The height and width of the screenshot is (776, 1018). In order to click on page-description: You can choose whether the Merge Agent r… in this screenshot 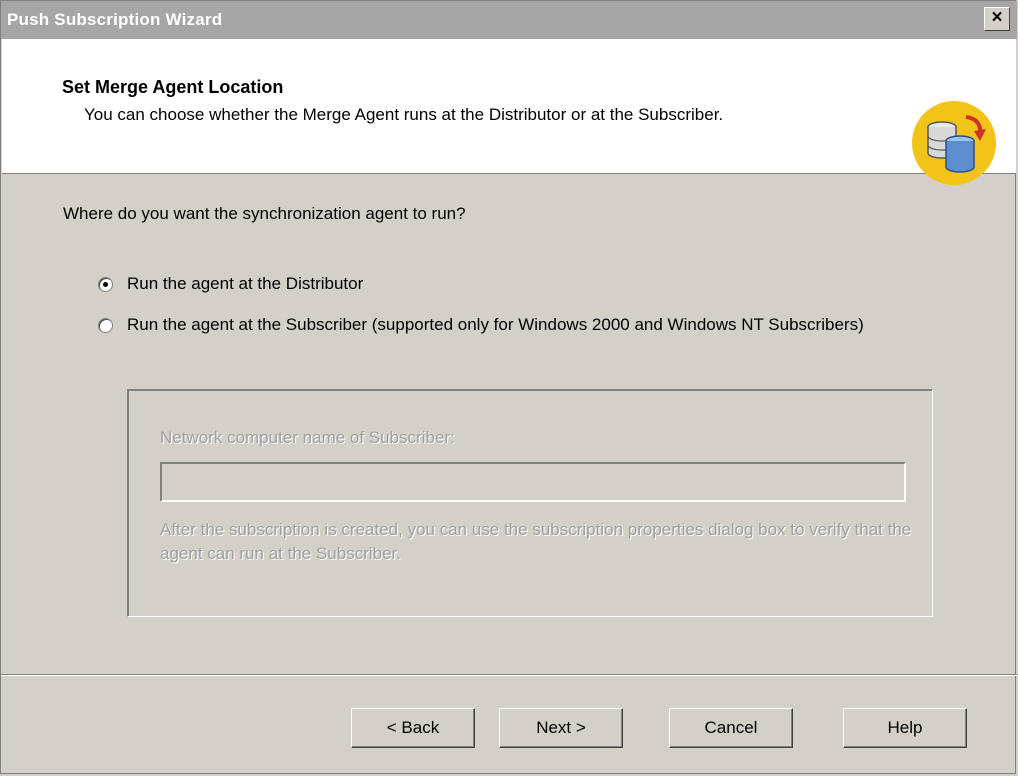, I will do `click(404, 114)`.